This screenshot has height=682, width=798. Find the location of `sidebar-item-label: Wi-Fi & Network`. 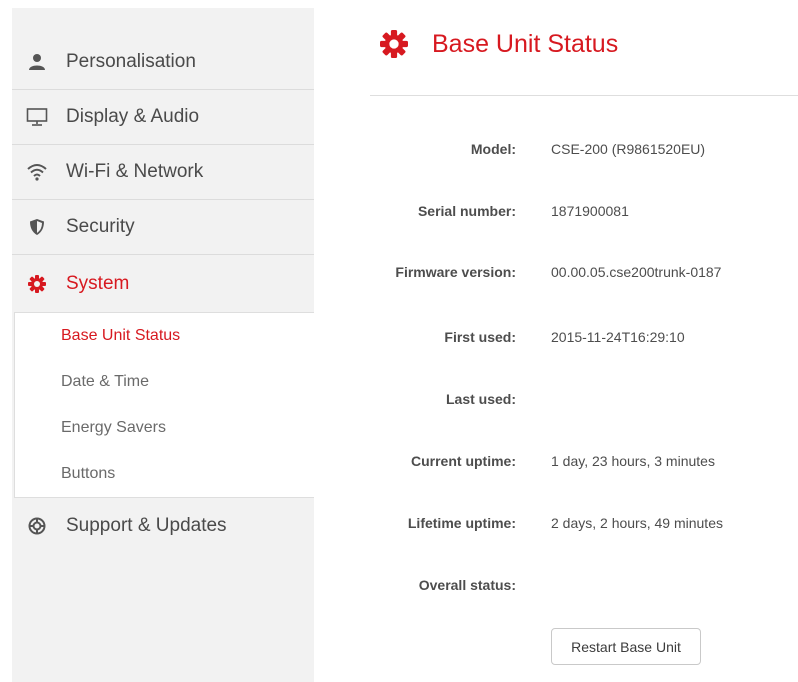

sidebar-item-label: Wi-Fi & Network is located at coordinates (135, 171).